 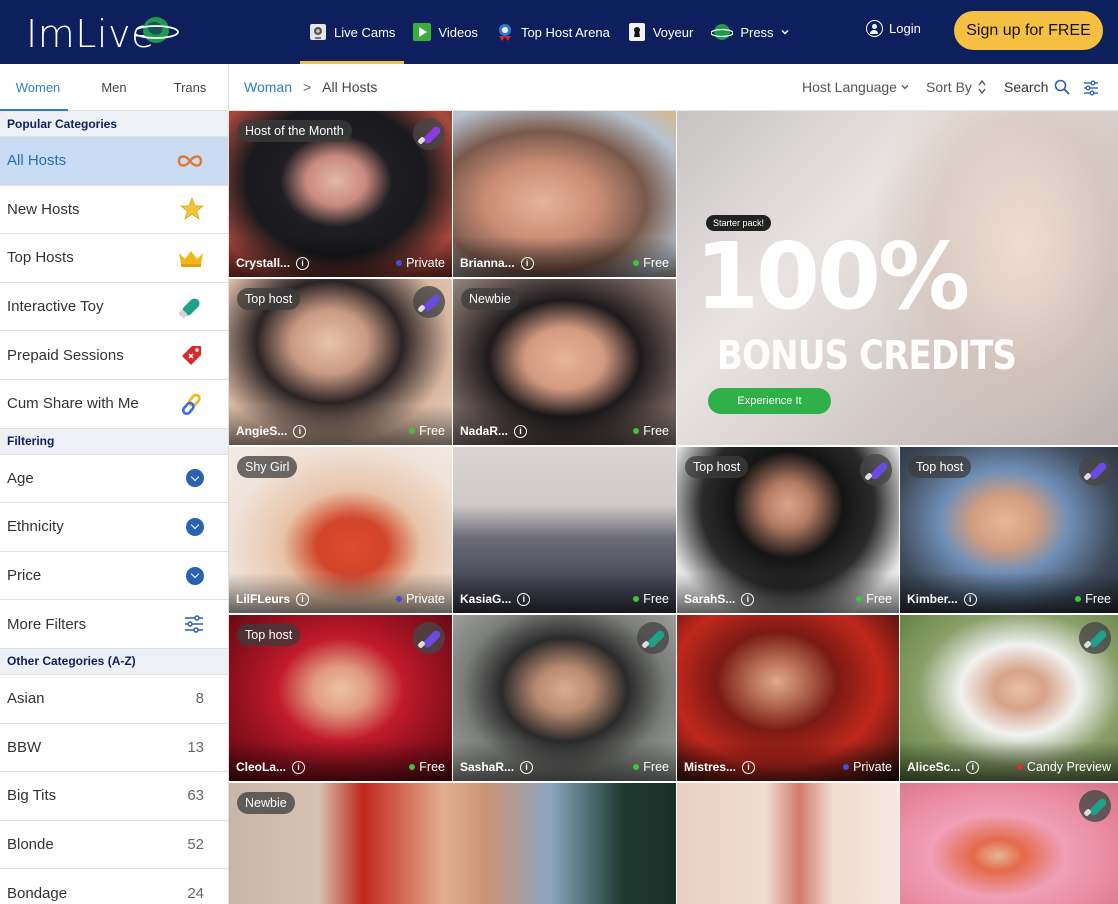 I want to click on banner-percent: 100%, so click(x=832, y=276).